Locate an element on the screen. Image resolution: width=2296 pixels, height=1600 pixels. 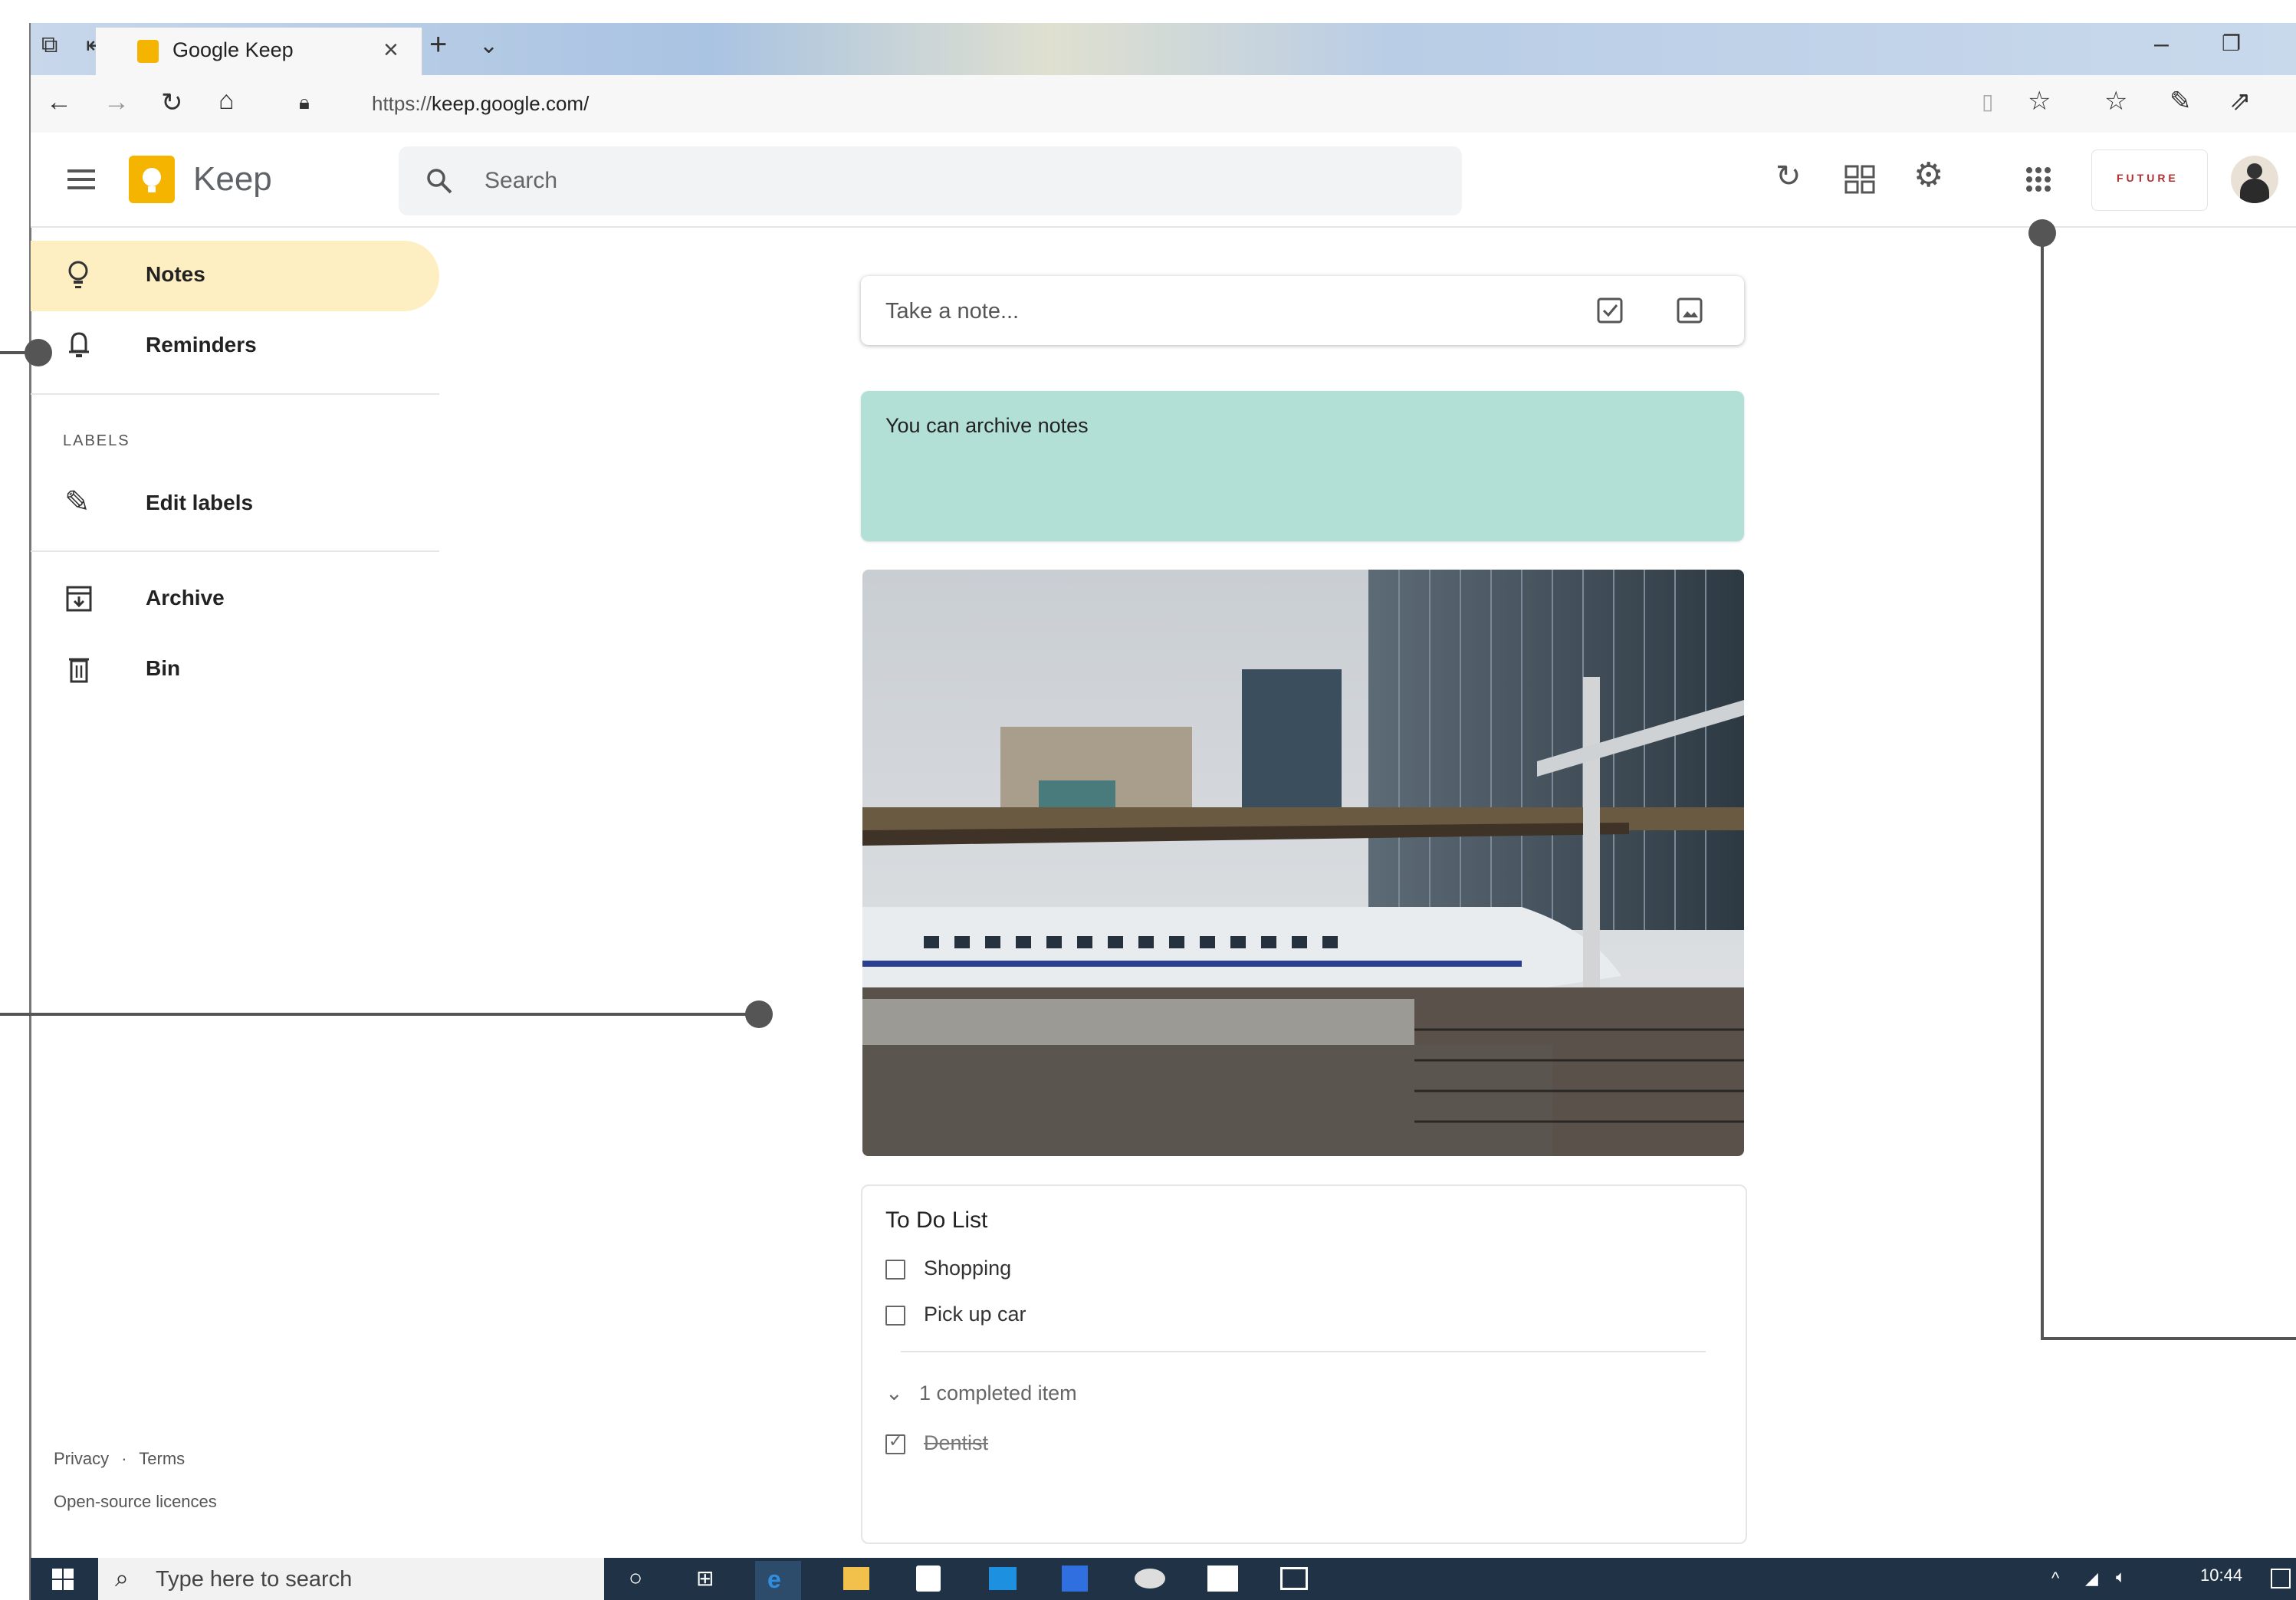
note-title: To Do List is located at coordinates (936, 1220).